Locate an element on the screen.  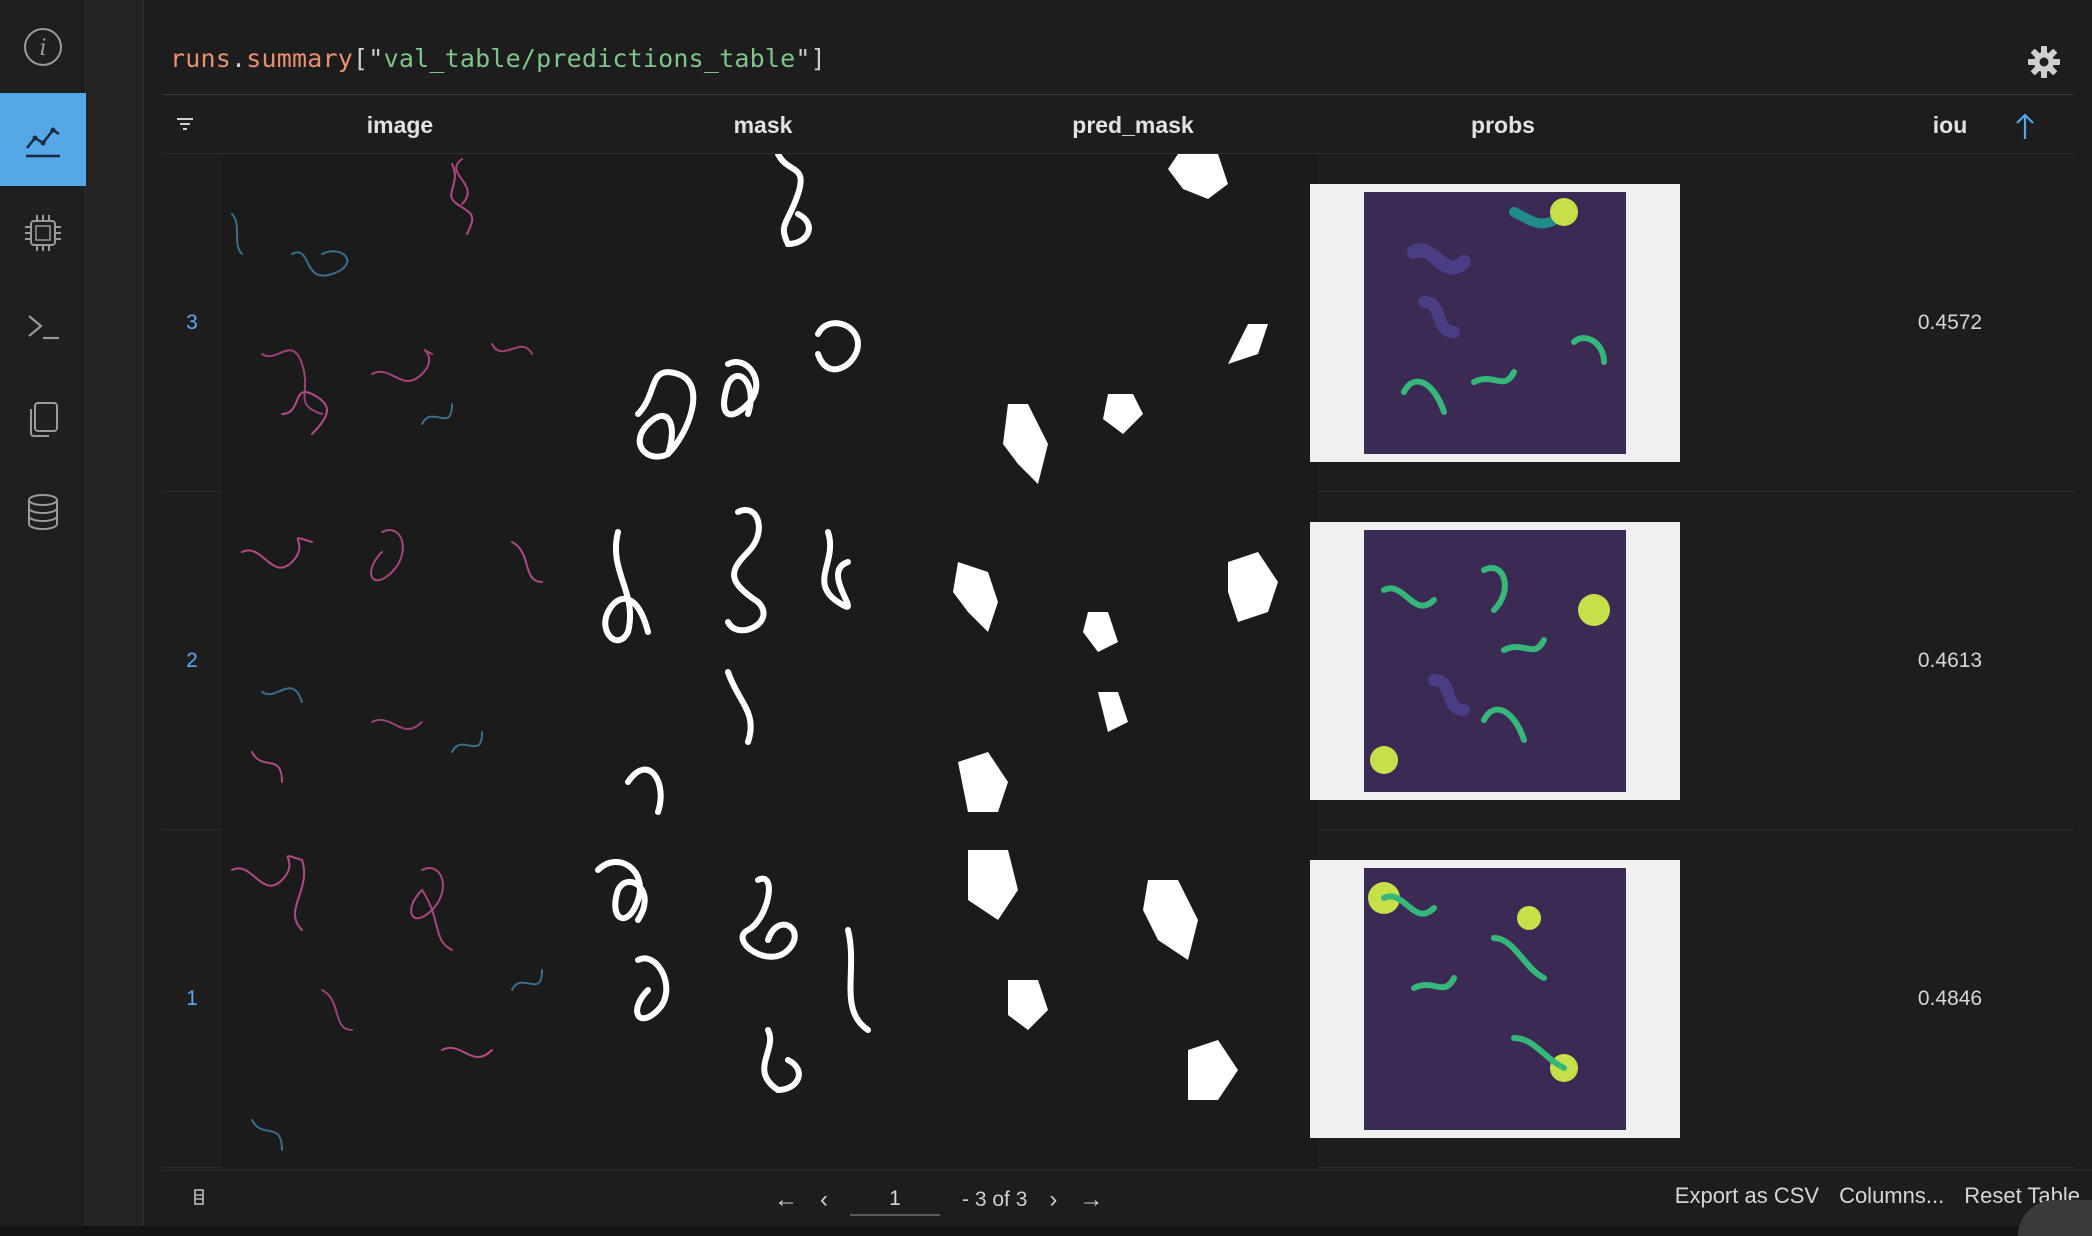
prev-page-button: ‹ is located at coordinates (824, 1200).